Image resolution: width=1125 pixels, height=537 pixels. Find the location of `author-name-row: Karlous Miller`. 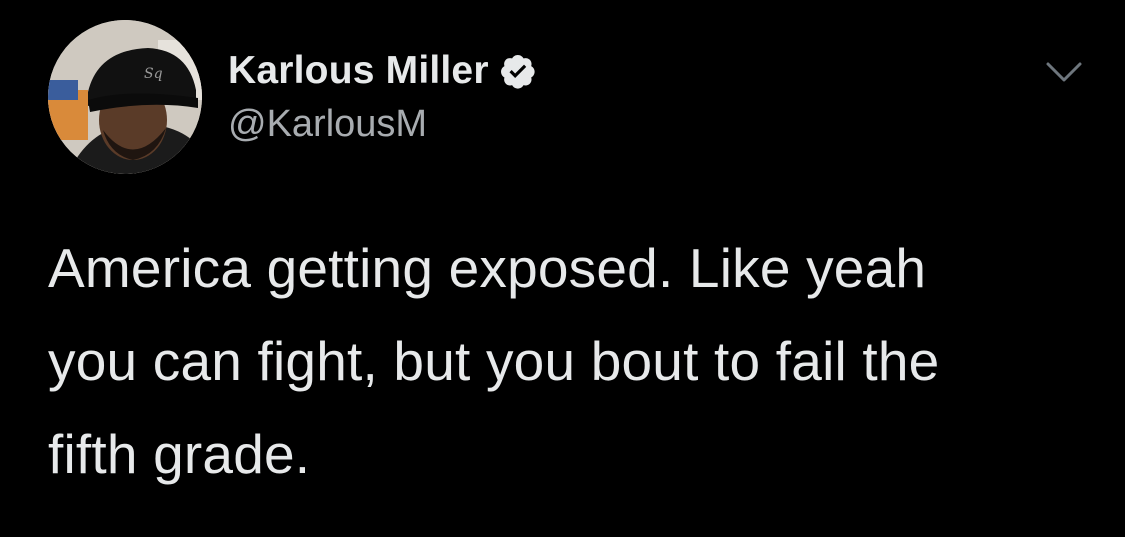

author-name-row: Karlous Miller is located at coordinates (382, 71).